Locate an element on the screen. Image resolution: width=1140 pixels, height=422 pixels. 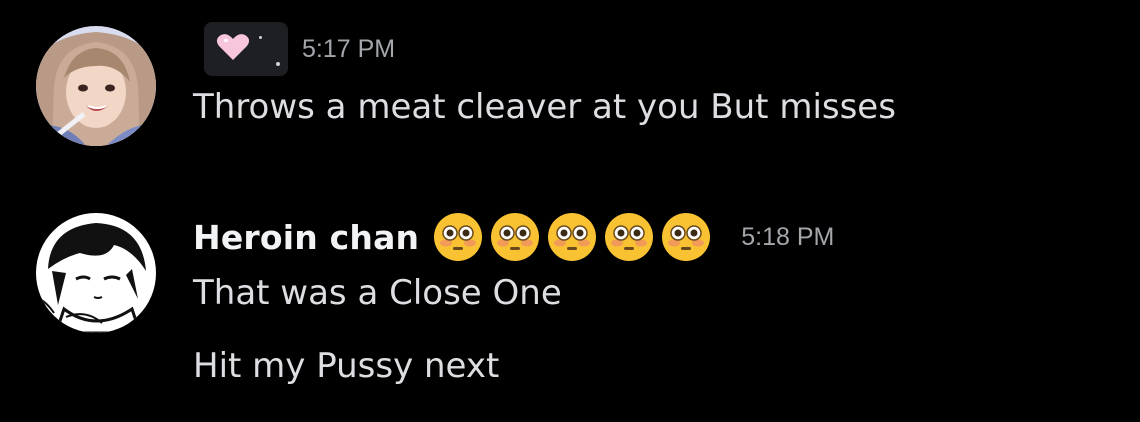
message-text: That was a Close One is located at coordinates (377, 293).